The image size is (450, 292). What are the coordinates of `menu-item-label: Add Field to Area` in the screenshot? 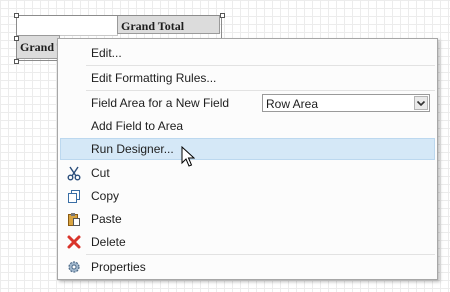 It's located at (137, 126).